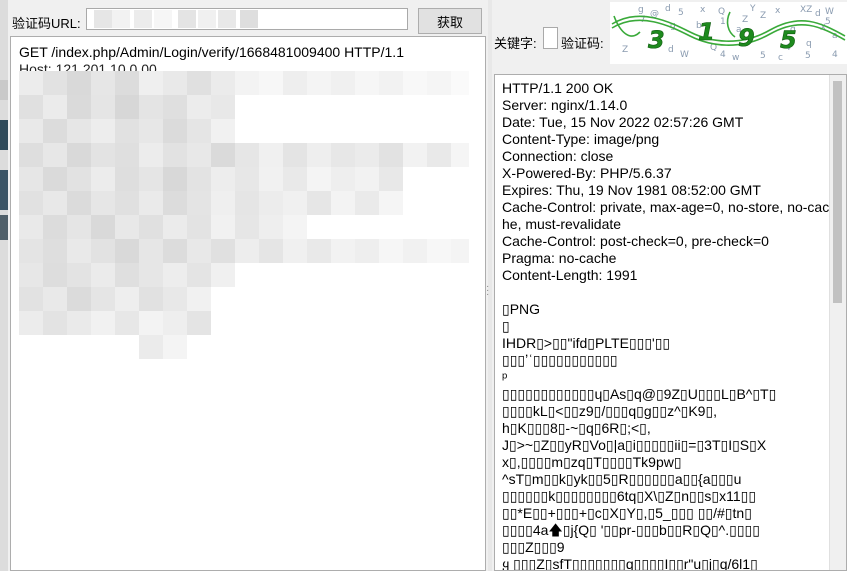 Image resolution: width=847 pixels, height=571 pixels. I want to click on request-host-line: Host: 121.201.10.0.00, so click(88, 66).